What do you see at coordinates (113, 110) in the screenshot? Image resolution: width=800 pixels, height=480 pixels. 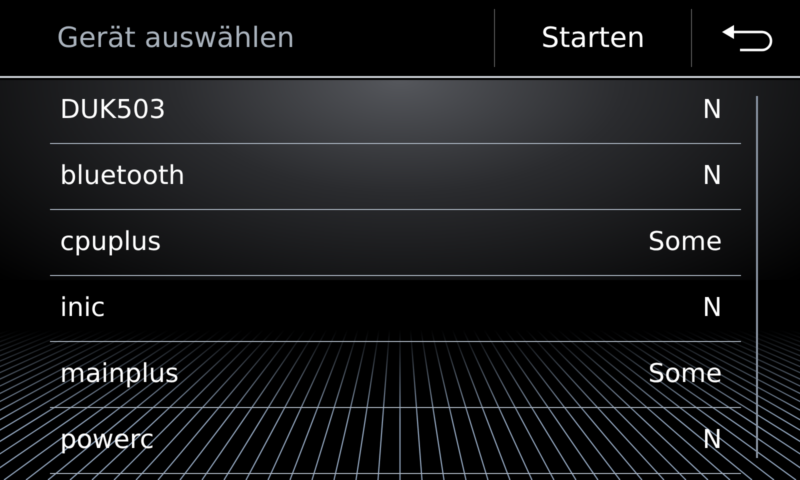 I see `device-name: DUK503` at bounding box center [113, 110].